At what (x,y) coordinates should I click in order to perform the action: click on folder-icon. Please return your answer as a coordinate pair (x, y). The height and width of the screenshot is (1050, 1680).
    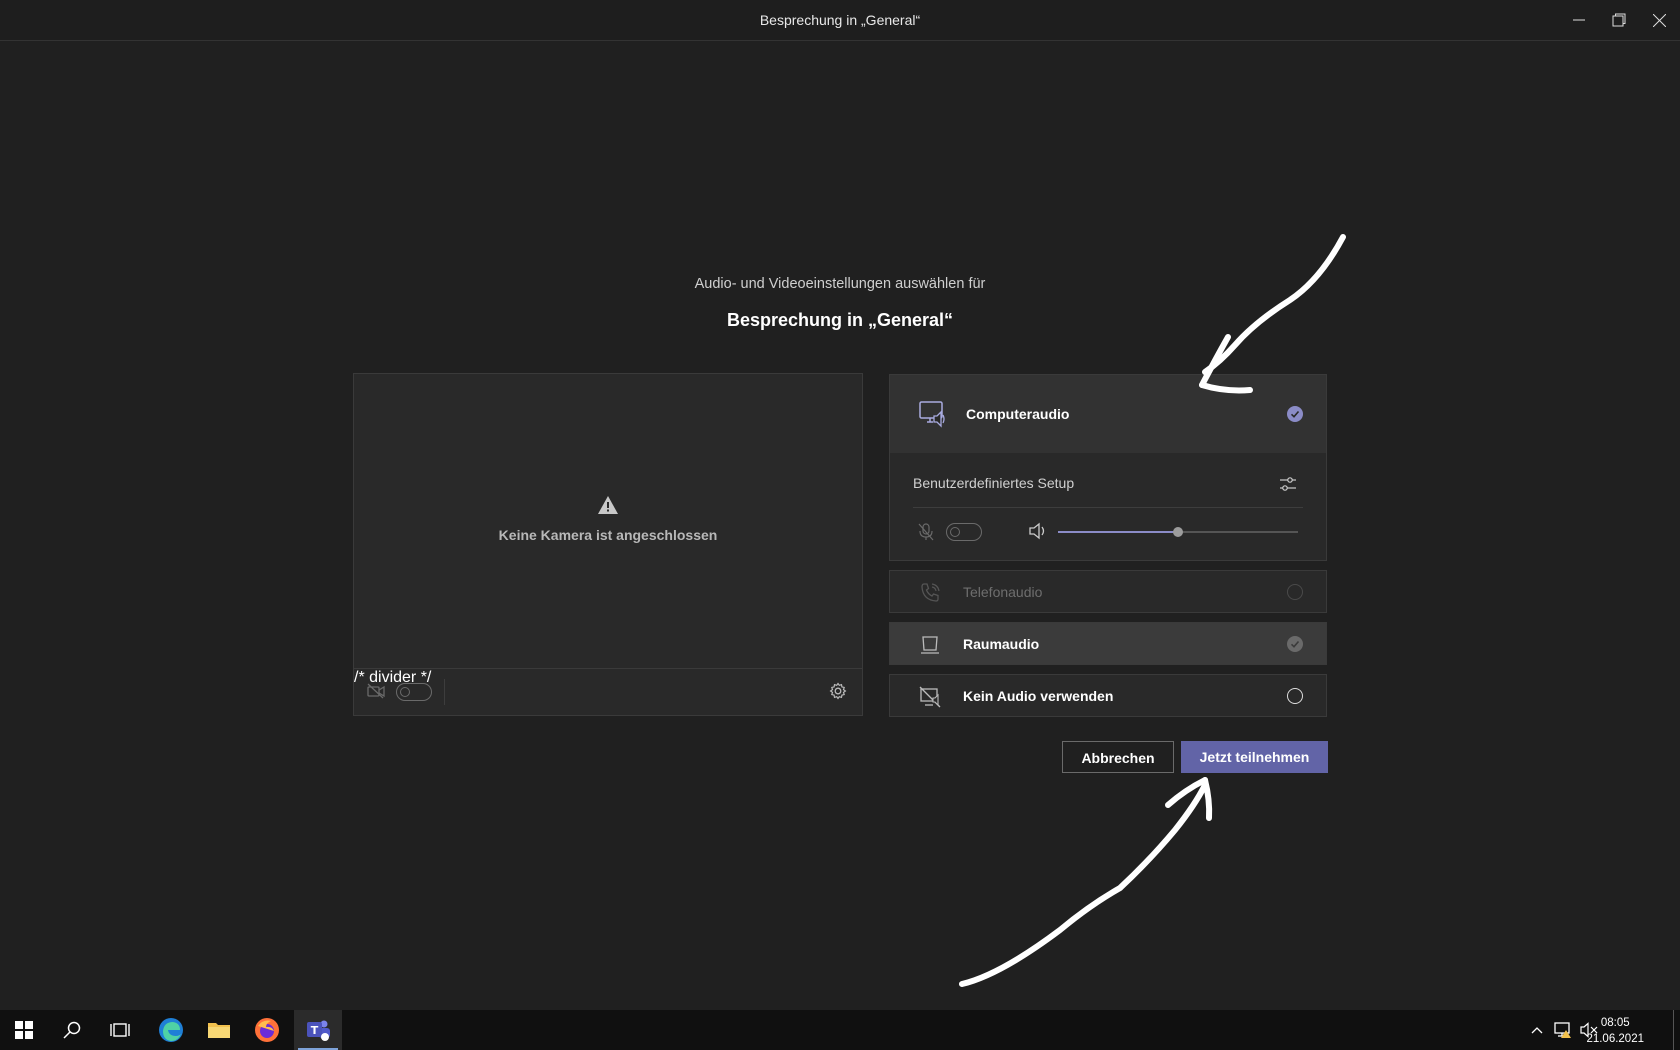
    Looking at the image, I should click on (219, 1030).